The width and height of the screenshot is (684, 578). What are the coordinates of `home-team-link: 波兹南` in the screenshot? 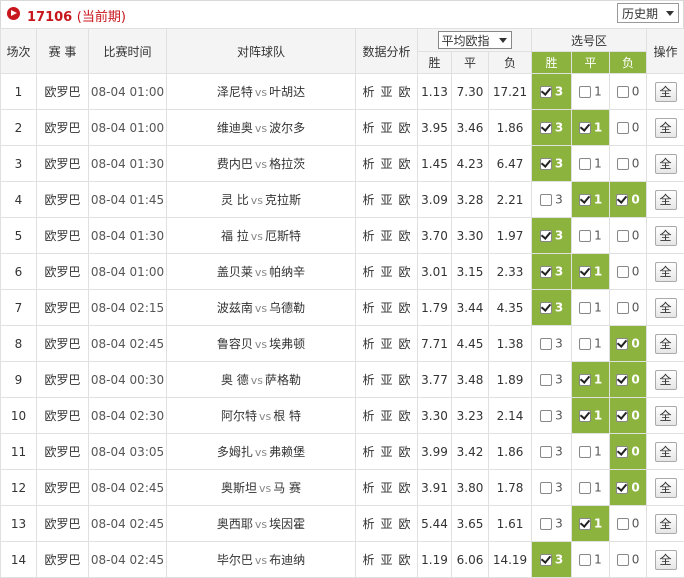 It's located at (235, 308).